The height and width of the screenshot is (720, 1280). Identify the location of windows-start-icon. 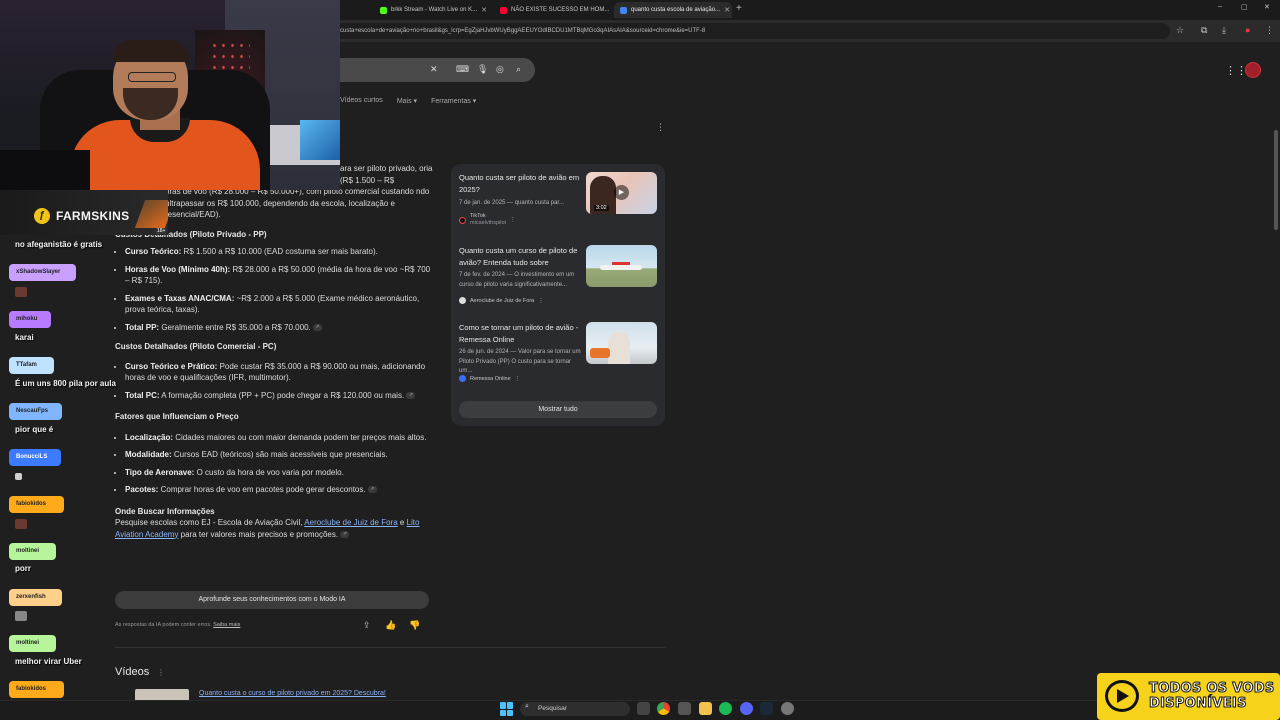
(507, 709).